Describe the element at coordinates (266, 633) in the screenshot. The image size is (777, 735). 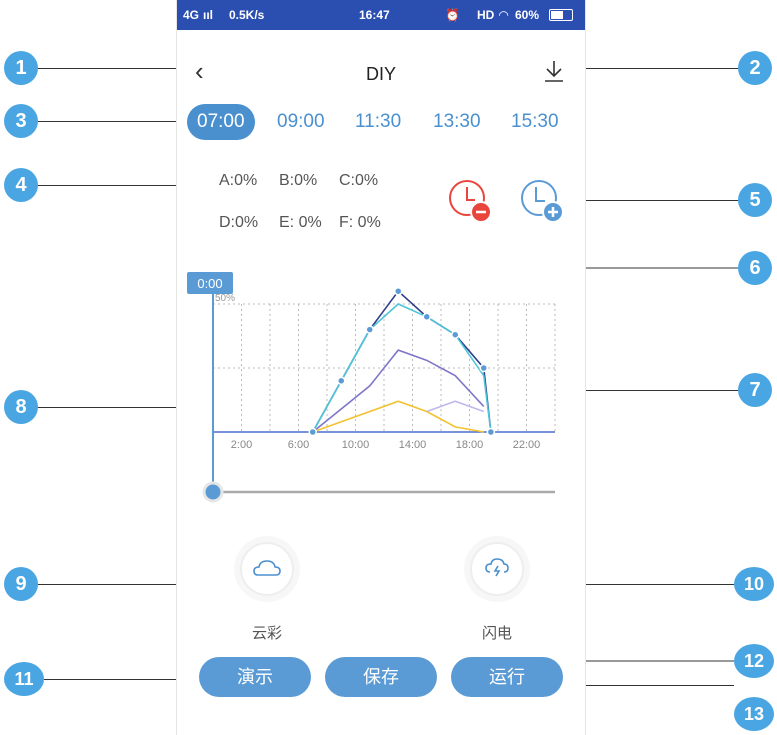
I see `cloud-effect-label: 云彩` at that location.